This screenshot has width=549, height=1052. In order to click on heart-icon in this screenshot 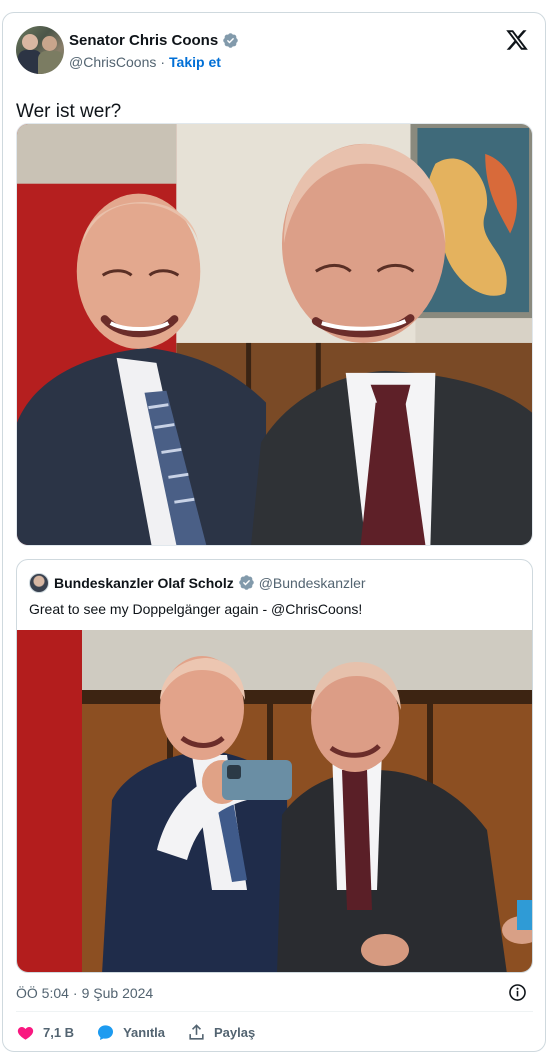, I will do `click(25, 1033)`.